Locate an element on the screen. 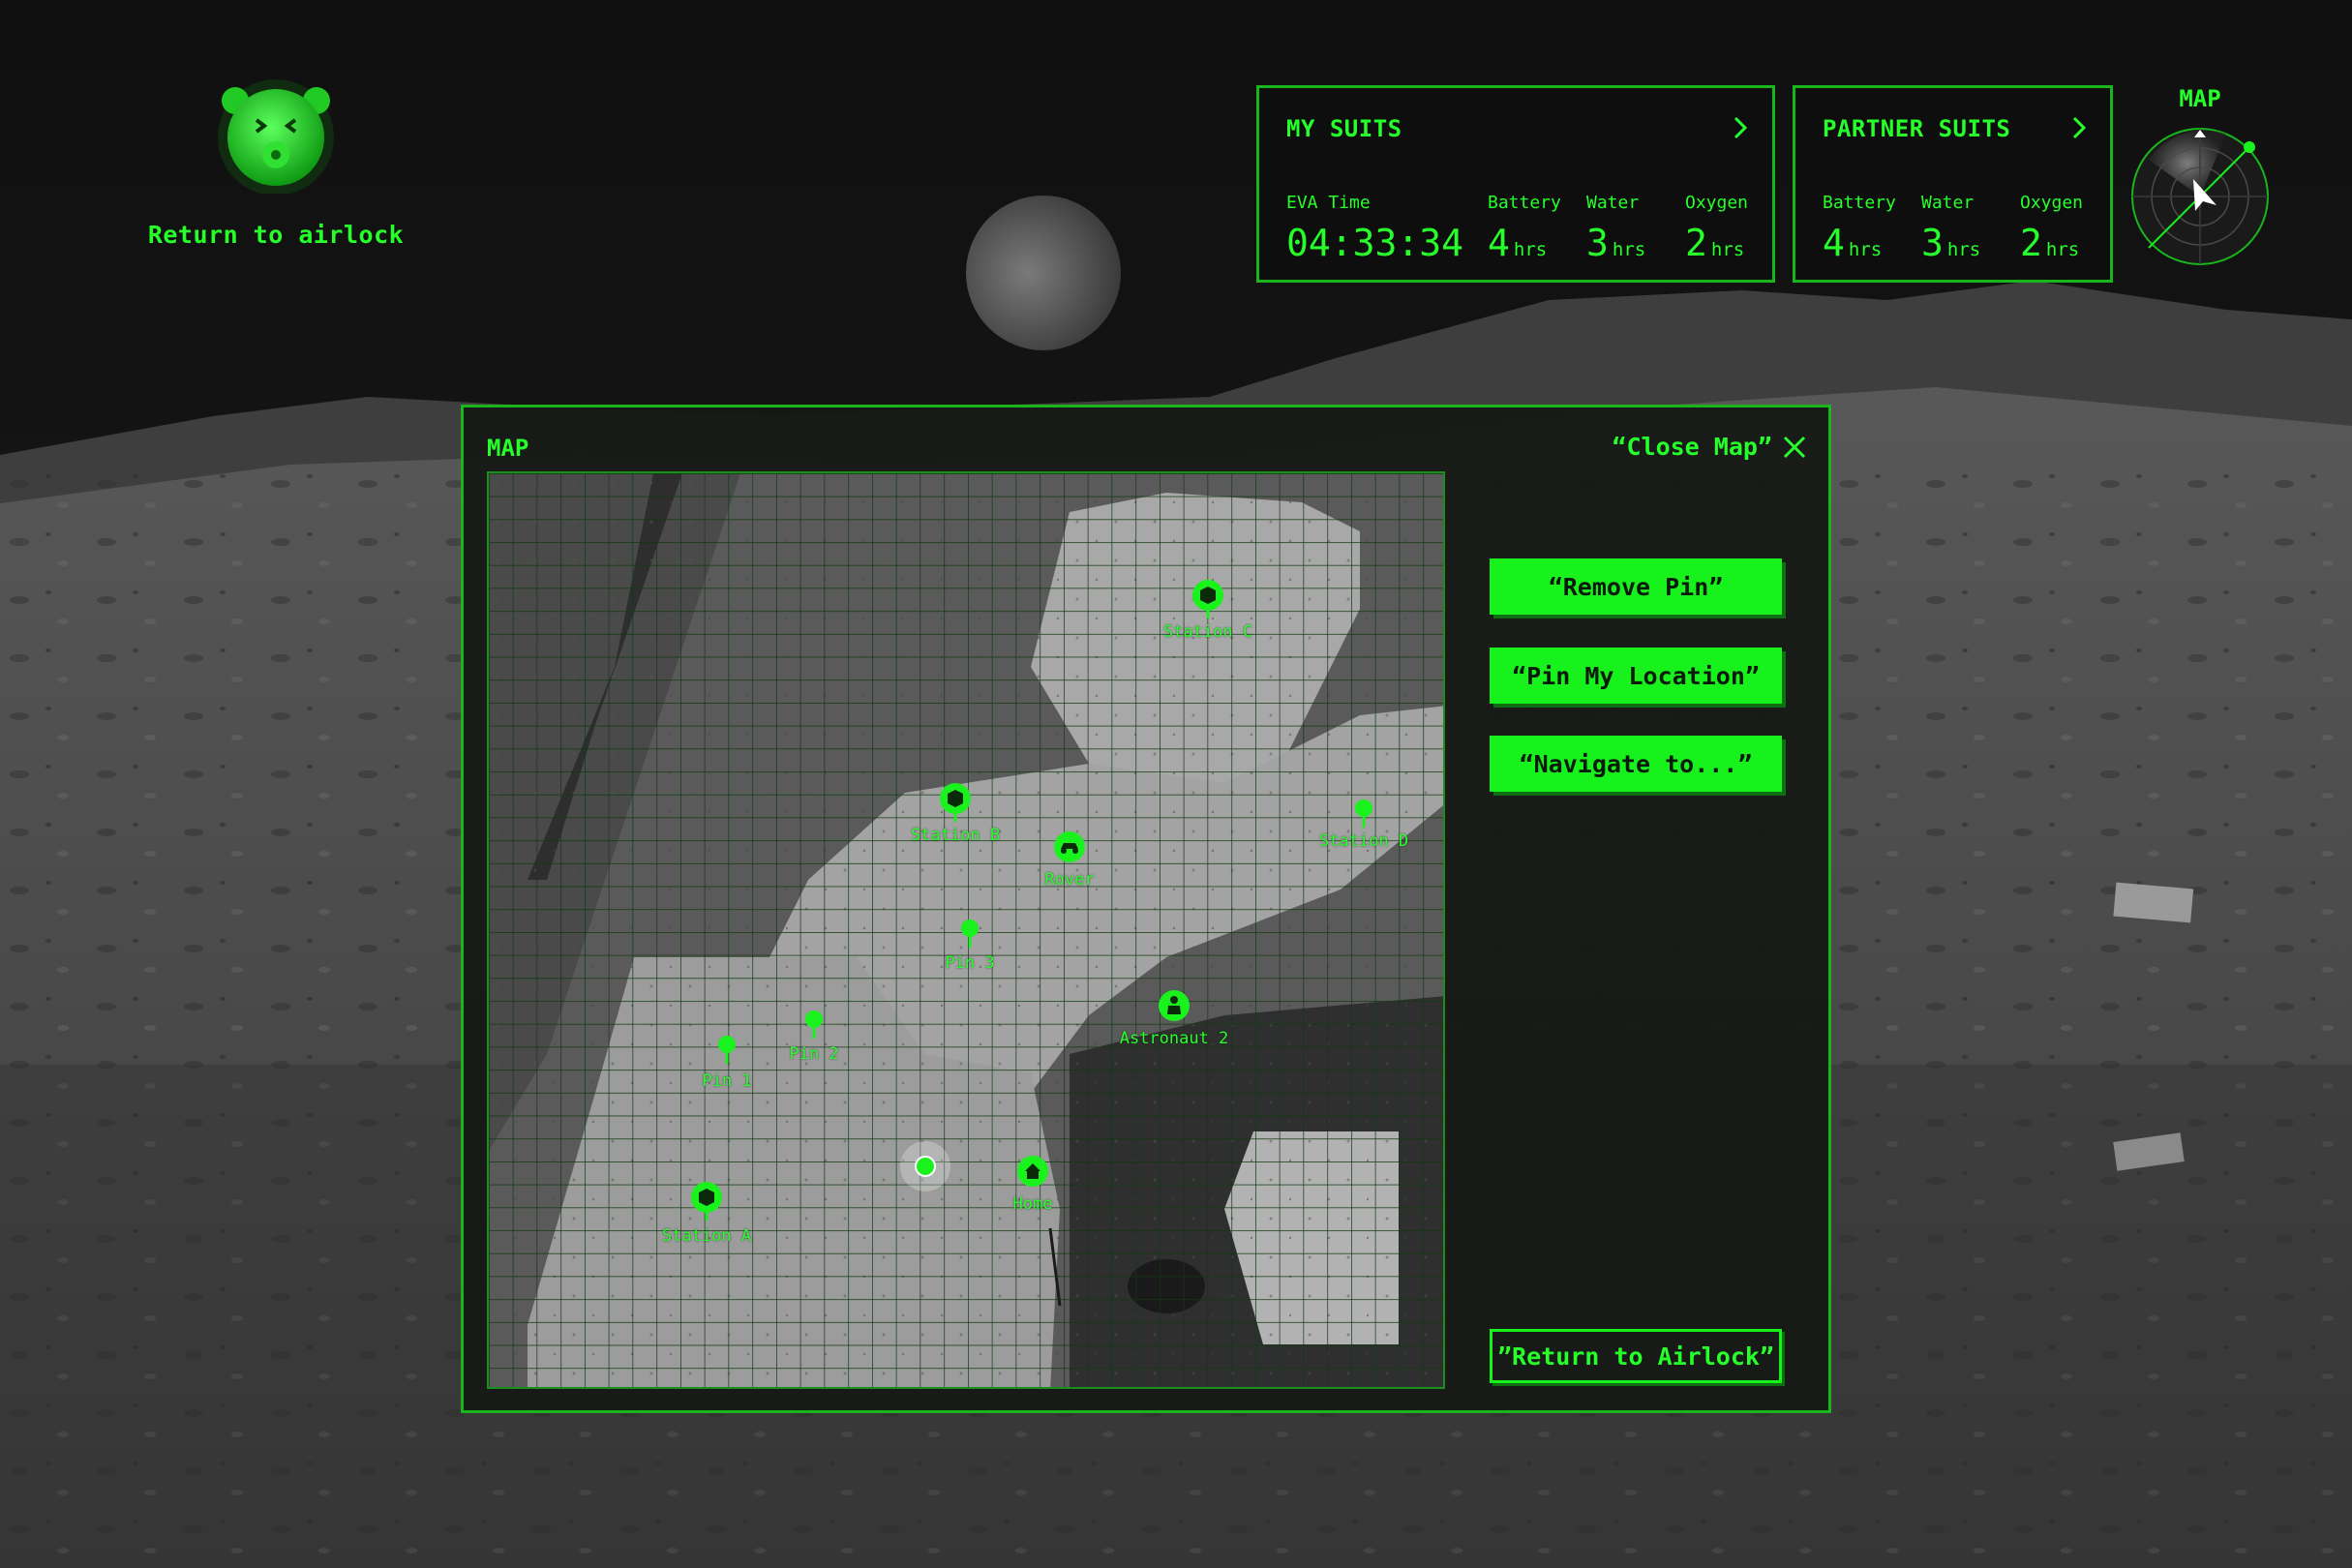  water-reading: 3 hrs is located at coordinates (1615, 243).